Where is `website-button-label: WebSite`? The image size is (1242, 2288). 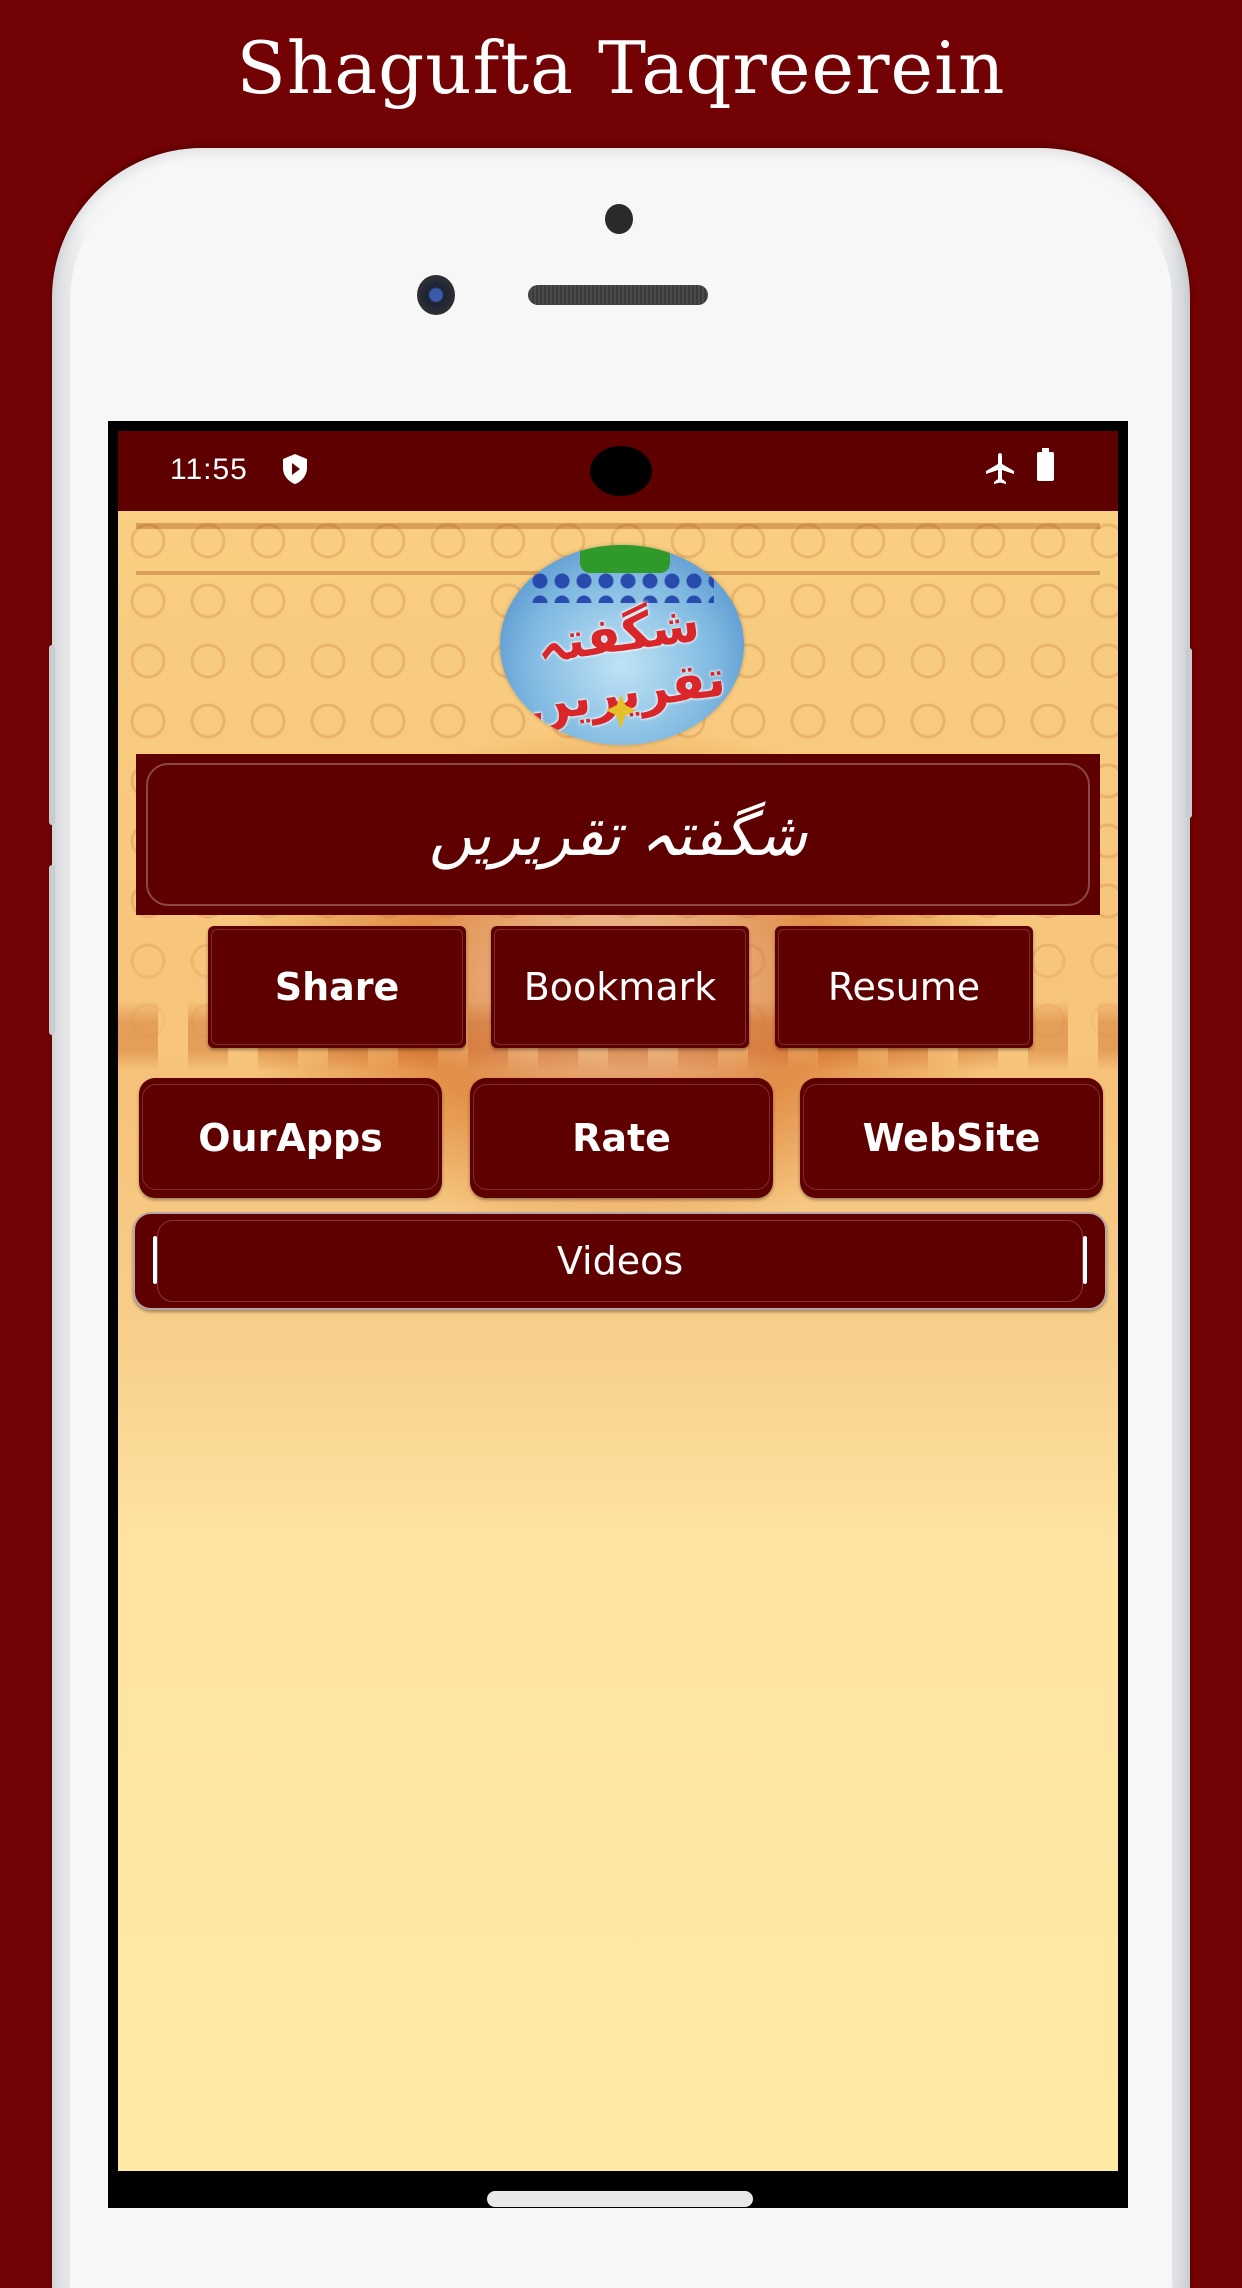 website-button-label: WebSite is located at coordinates (951, 1138).